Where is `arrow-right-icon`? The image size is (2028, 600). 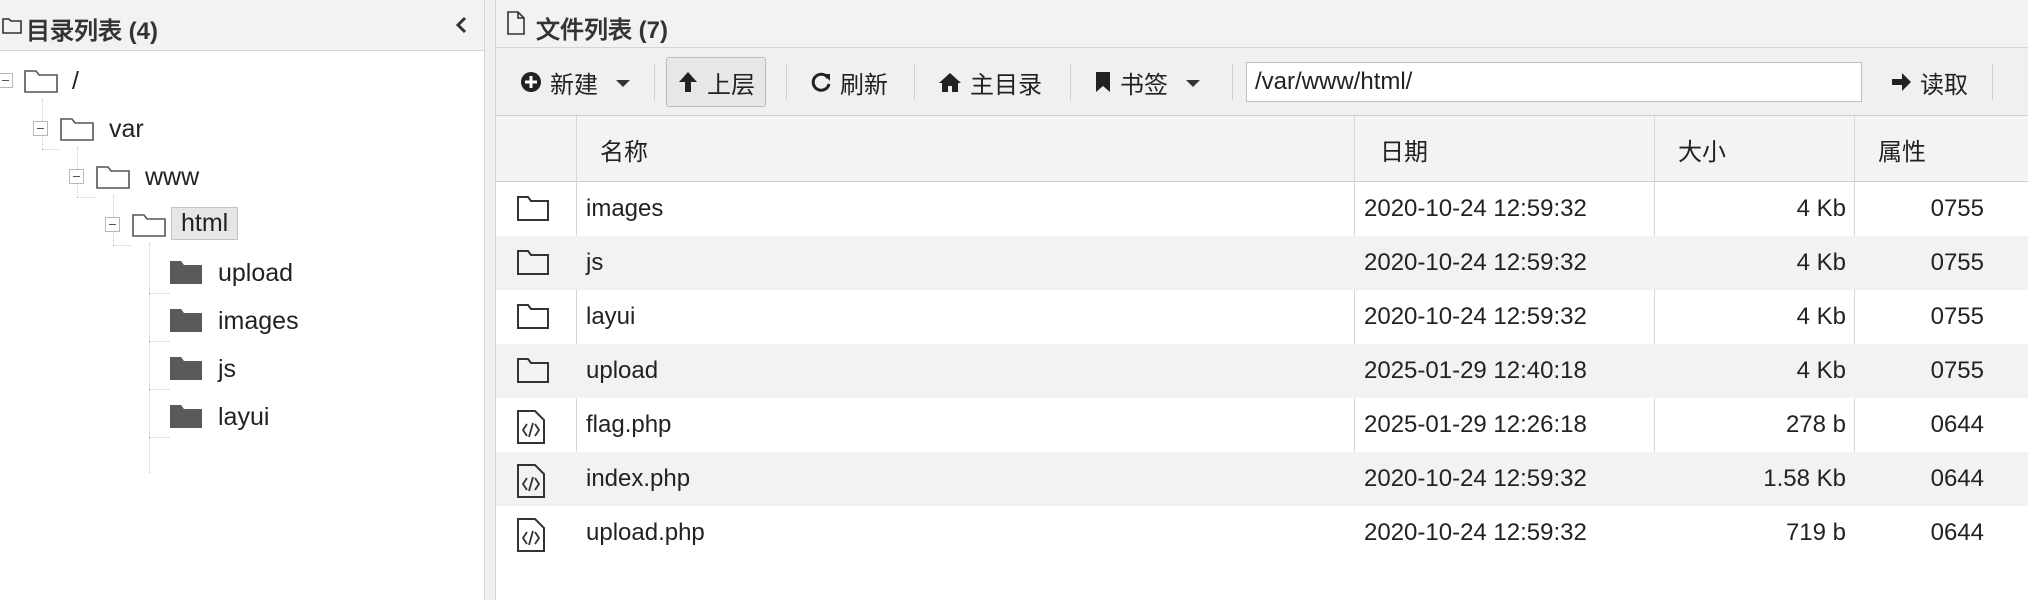 arrow-right-icon is located at coordinates (1901, 82).